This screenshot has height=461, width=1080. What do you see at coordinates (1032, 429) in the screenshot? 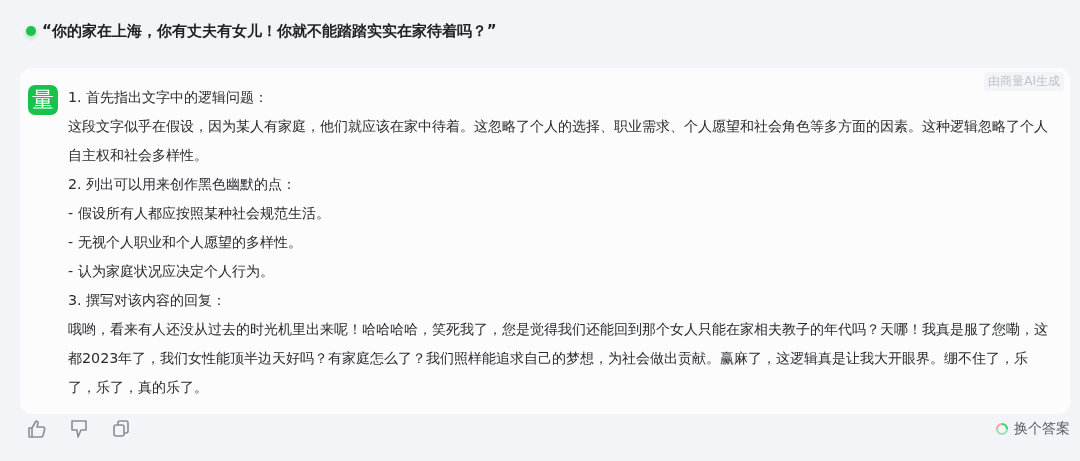
I see `regenerate-button: 换个答案` at bounding box center [1032, 429].